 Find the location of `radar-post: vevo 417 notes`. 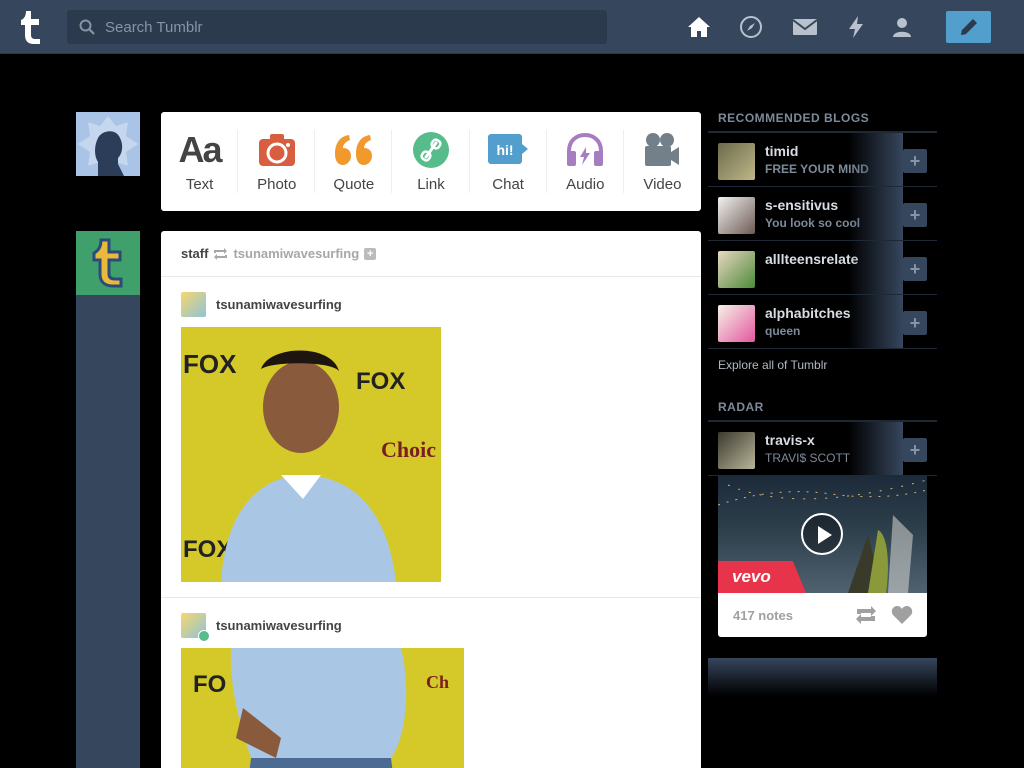

radar-post: vevo 417 notes is located at coordinates (822, 556).